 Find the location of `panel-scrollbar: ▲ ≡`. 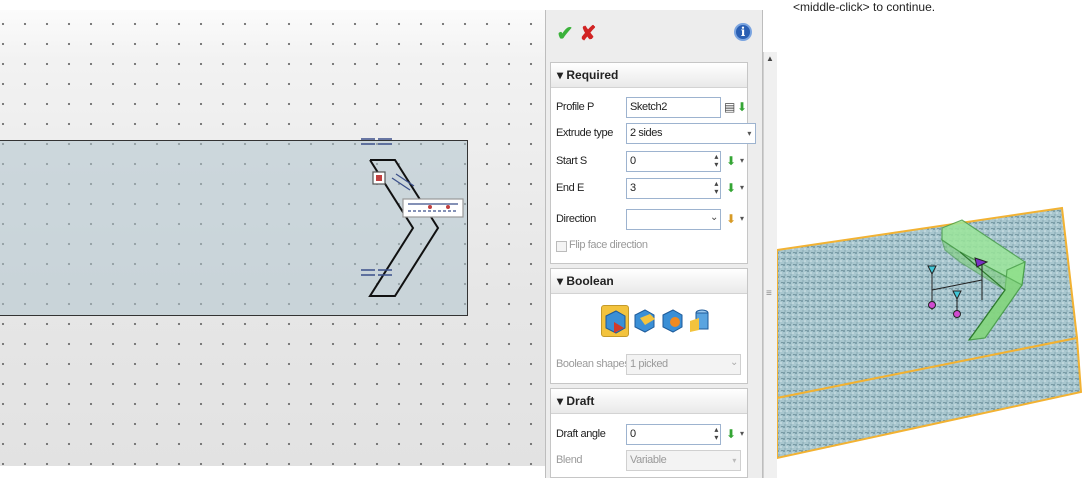

panel-scrollbar: ▲ ≡ is located at coordinates (770, 265).